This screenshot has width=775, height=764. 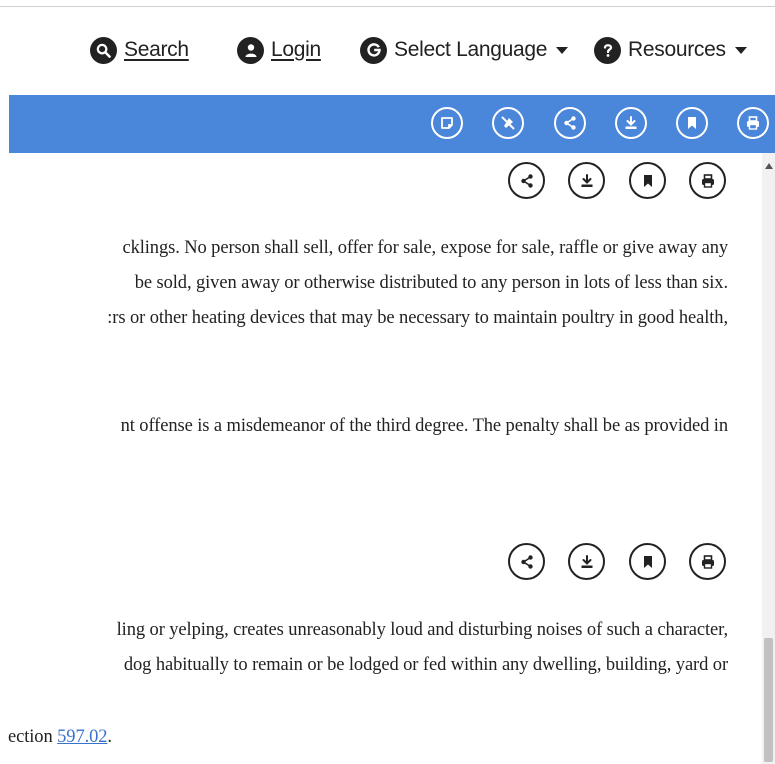 I want to click on note-icon, so click(x=447, y=123).